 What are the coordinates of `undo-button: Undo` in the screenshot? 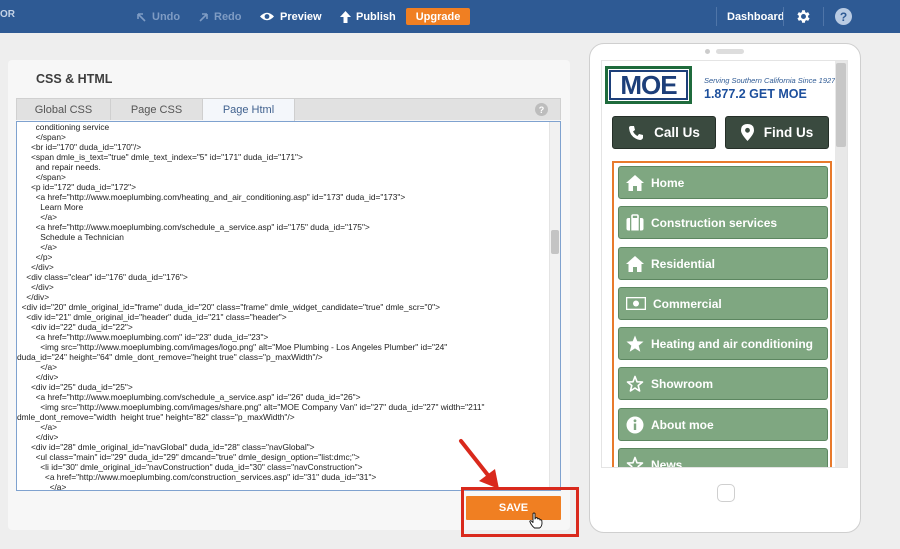 It's located at (158, 16).